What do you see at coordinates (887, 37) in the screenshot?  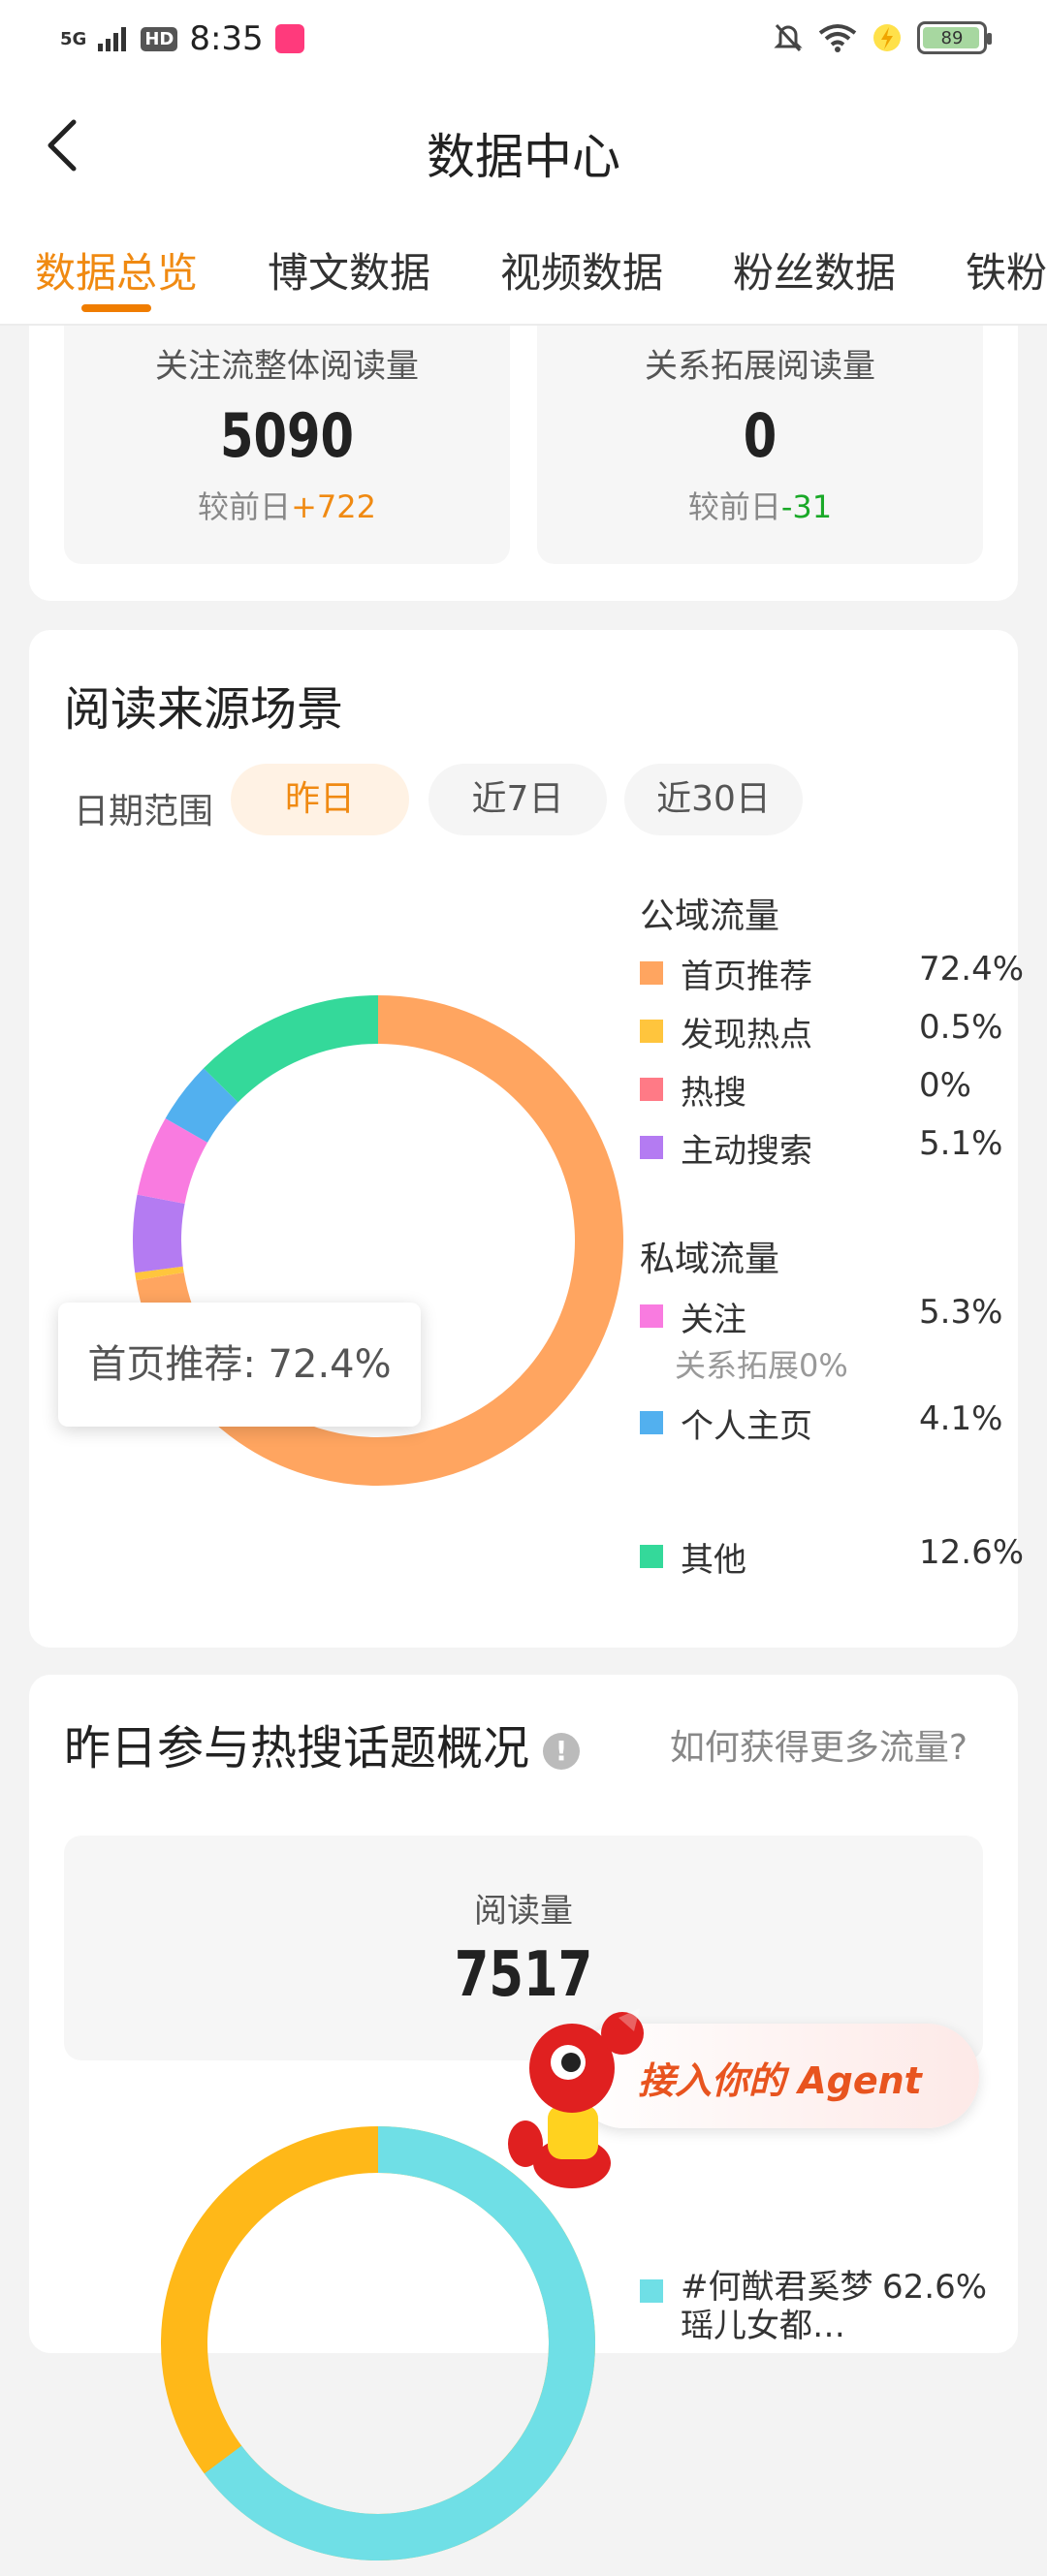 I see `charging-icon` at bounding box center [887, 37].